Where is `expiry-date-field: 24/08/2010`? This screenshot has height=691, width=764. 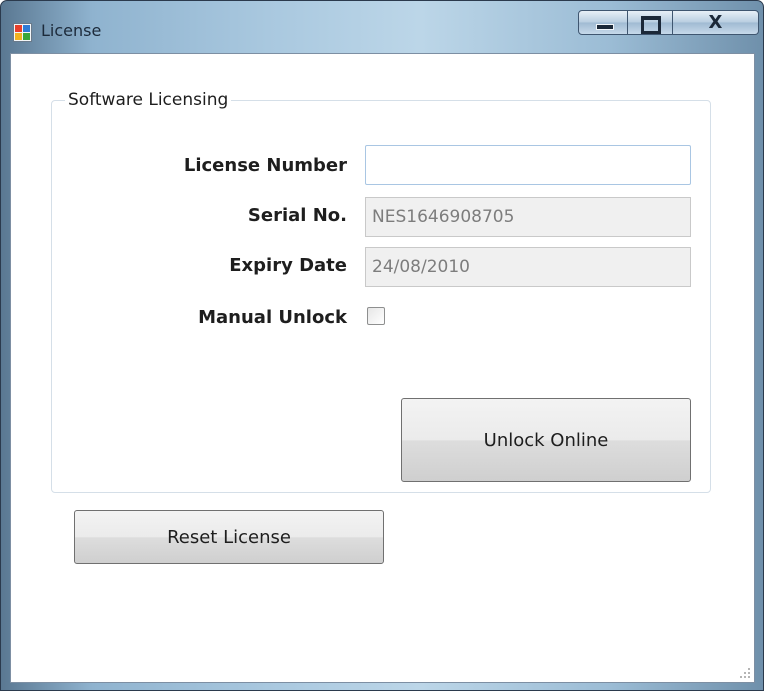
expiry-date-field: 24/08/2010 is located at coordinates (528, 267).